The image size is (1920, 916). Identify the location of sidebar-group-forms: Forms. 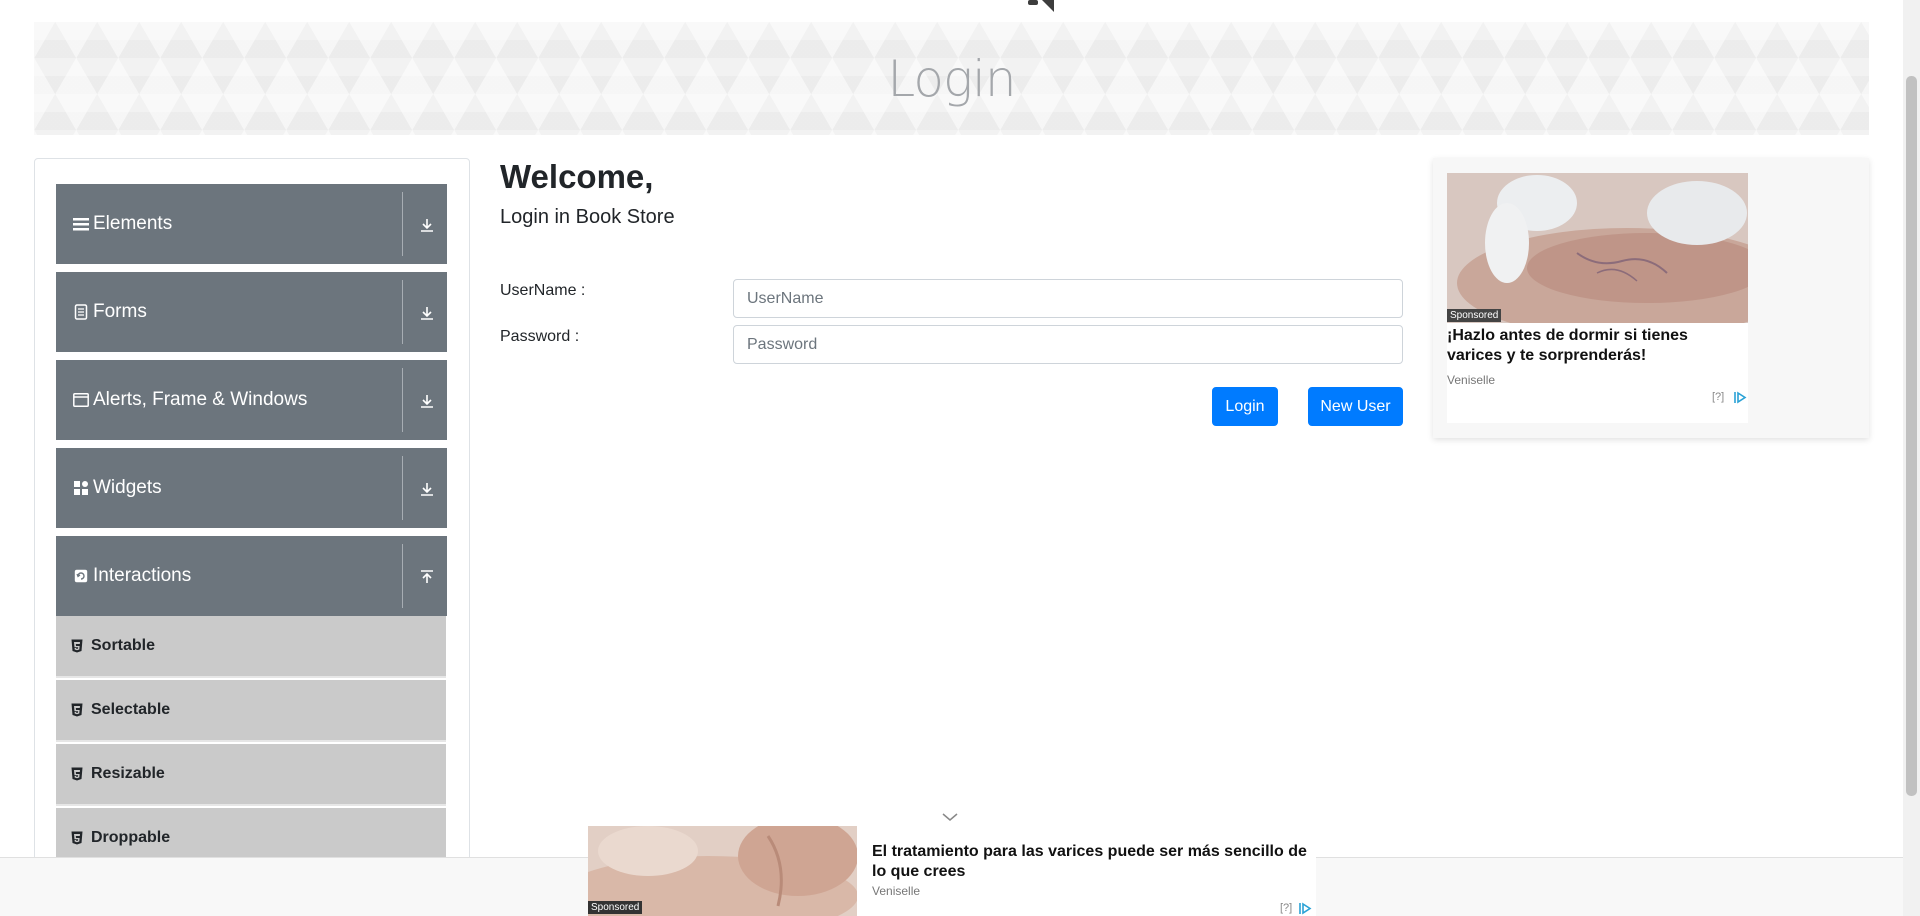
(251, 312).